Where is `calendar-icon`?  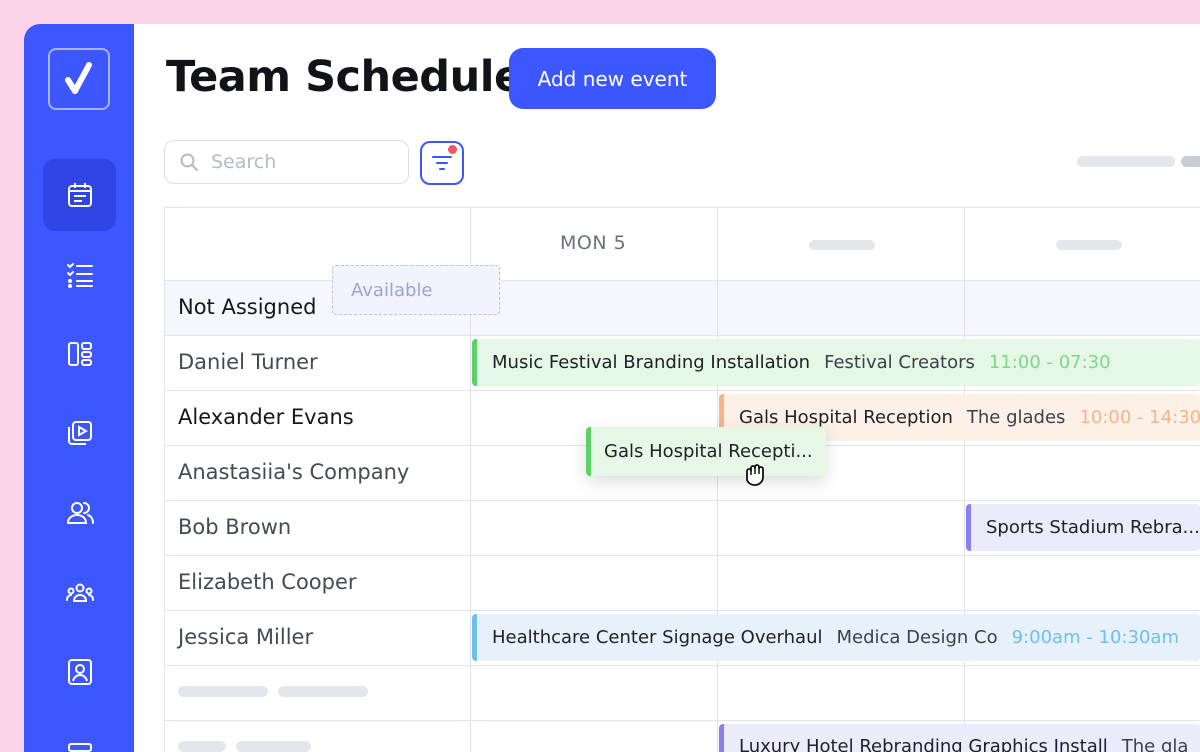 calendar-icon is located at coordinates (79, 195).